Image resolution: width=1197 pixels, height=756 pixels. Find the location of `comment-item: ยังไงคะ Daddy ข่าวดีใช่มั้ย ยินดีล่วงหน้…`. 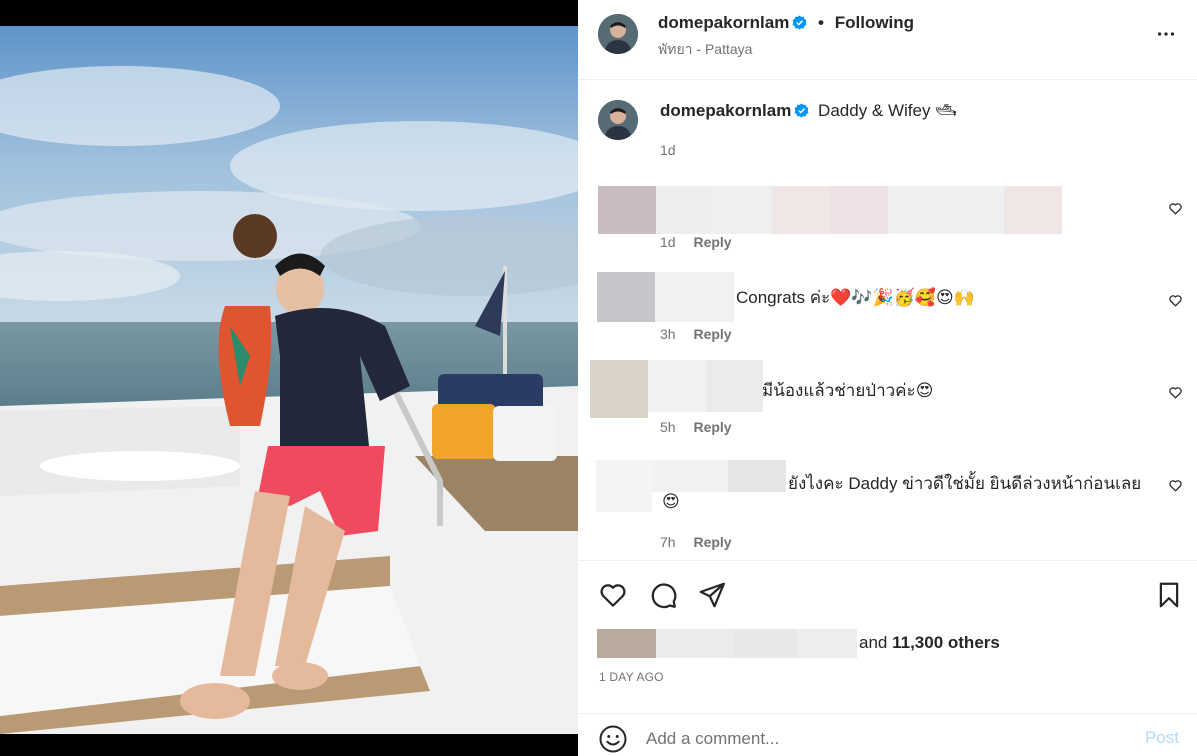

comment-item: ยังไงคะ Daddy ข่าวดีใช่มั้ย ยินดีล่วงหน้… is located at coordinates (887, 508).